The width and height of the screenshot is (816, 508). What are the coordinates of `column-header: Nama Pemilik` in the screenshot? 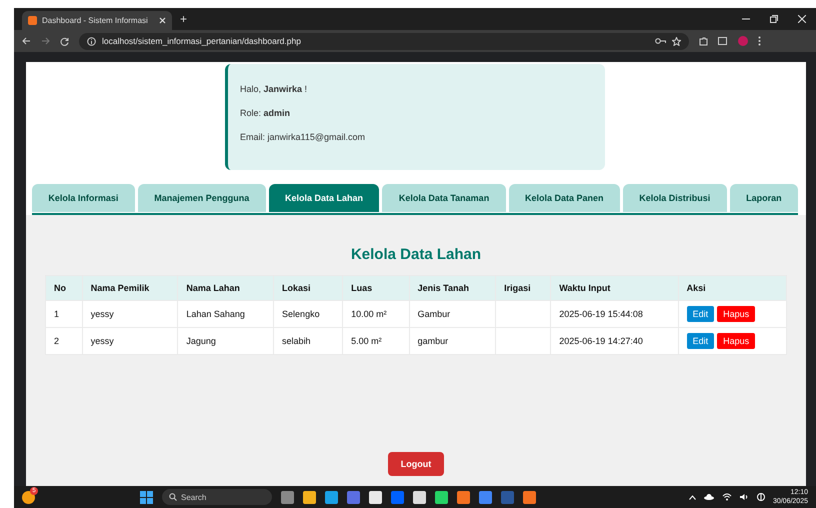 It's located at (130, 288).